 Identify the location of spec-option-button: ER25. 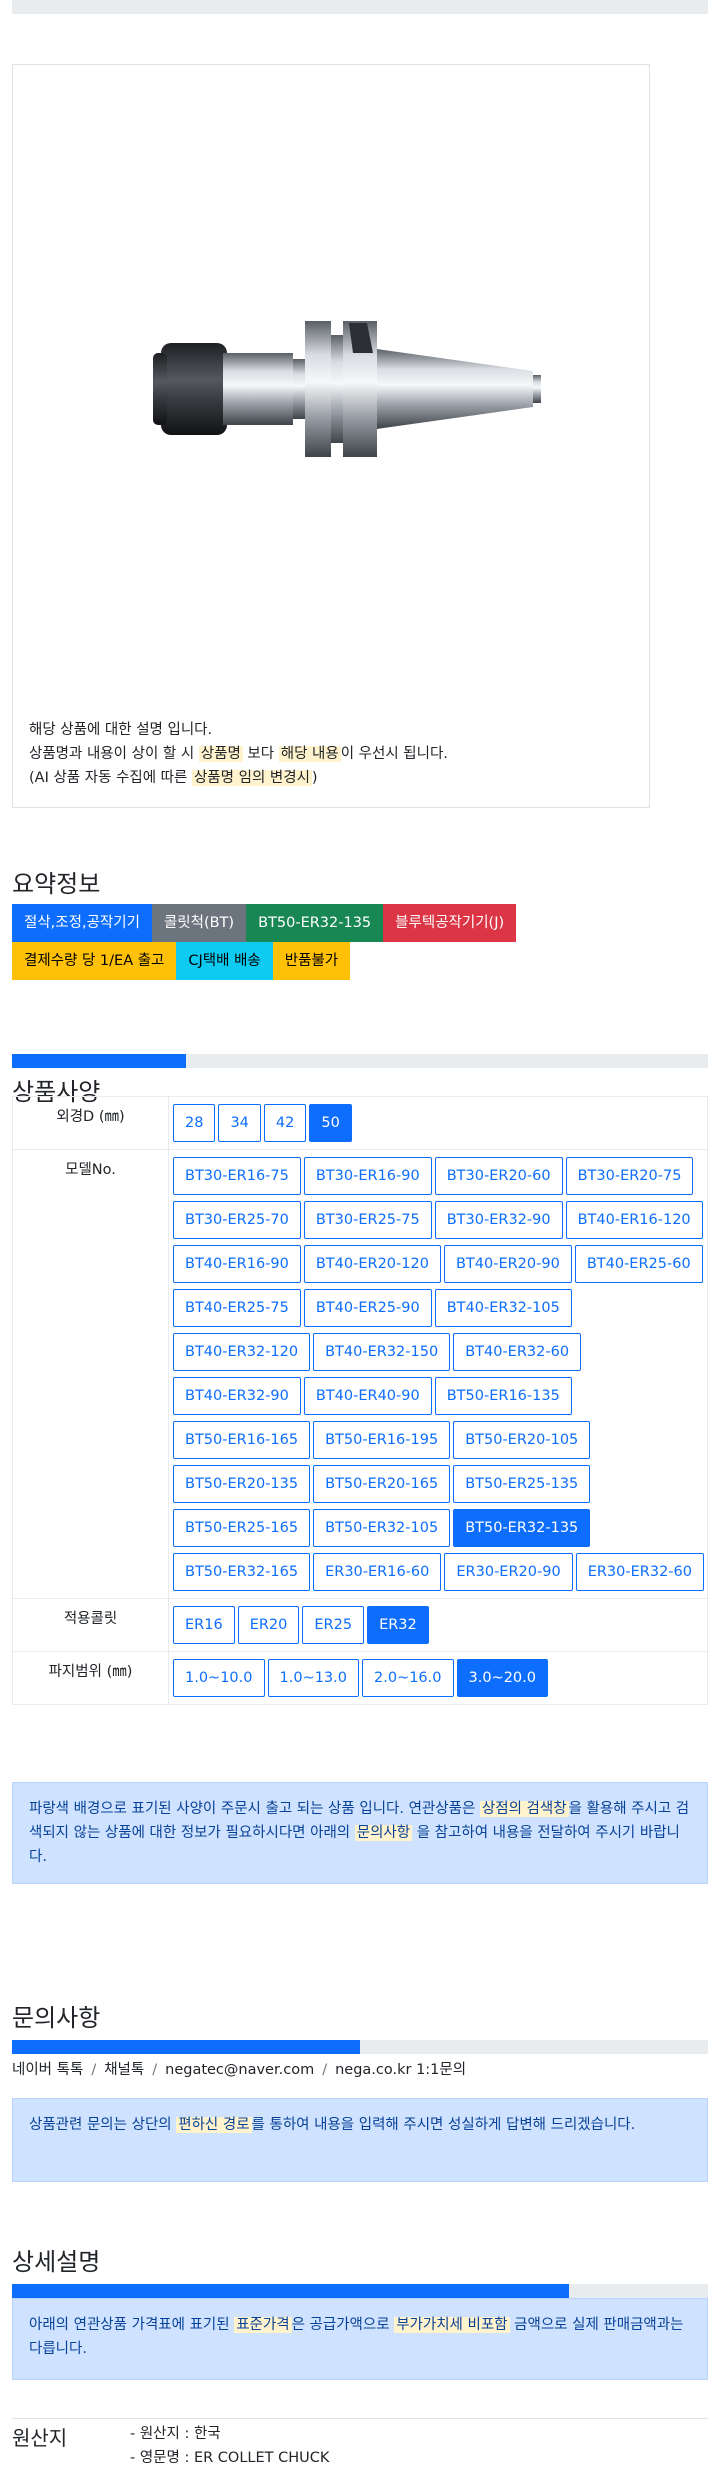
(333, 1625).